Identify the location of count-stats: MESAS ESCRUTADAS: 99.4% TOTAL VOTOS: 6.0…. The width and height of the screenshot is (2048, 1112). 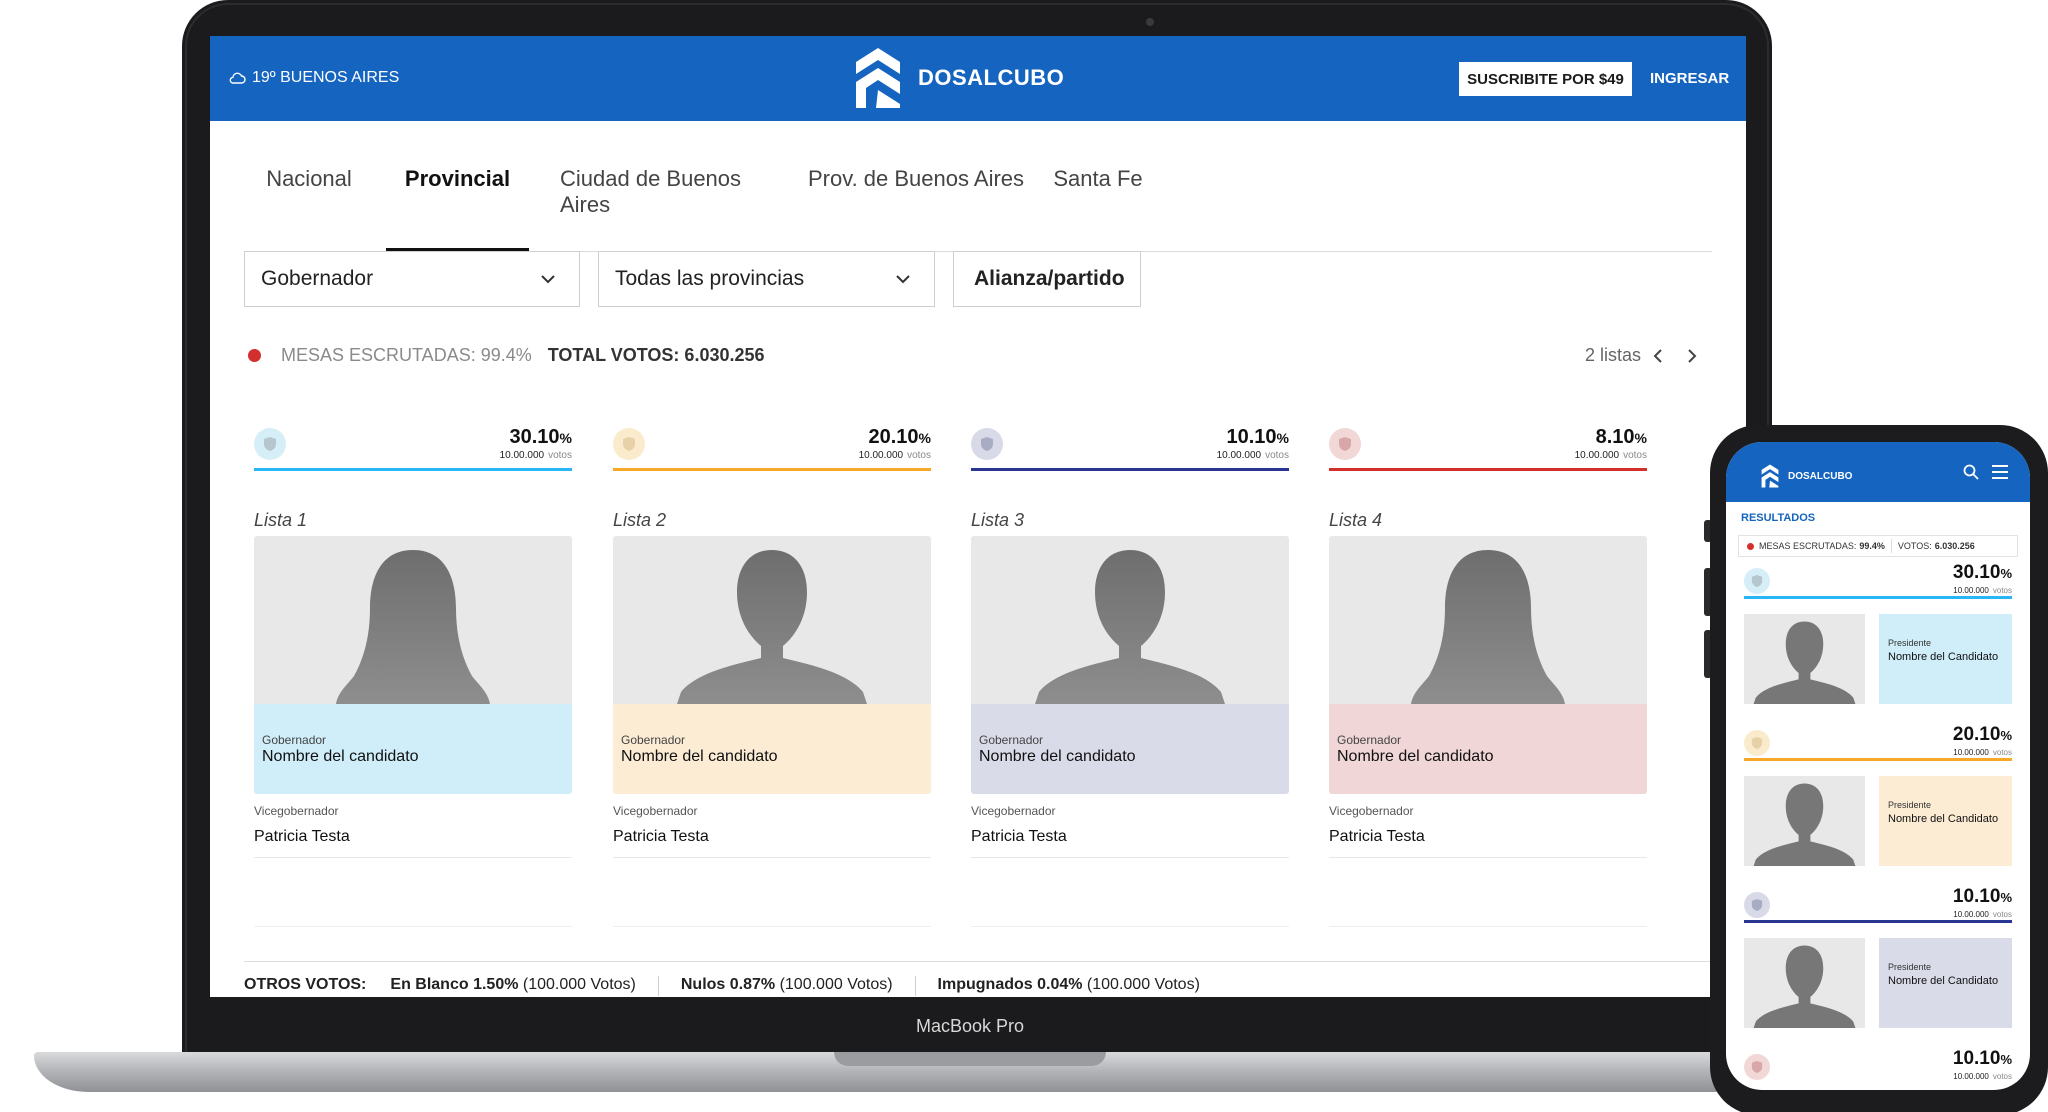
(506, 355).